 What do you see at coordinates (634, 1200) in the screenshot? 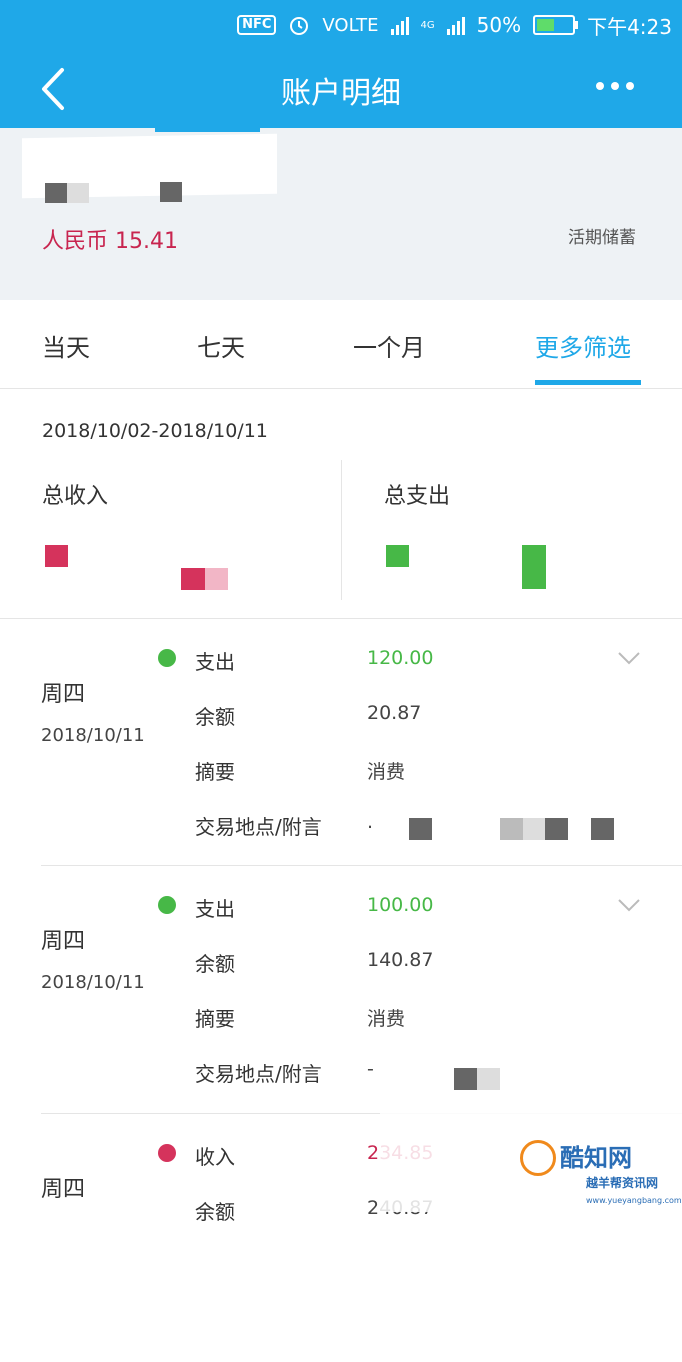
I see `watermark-url: www.yueyangbang.com` at bounding box center [634, 1200].